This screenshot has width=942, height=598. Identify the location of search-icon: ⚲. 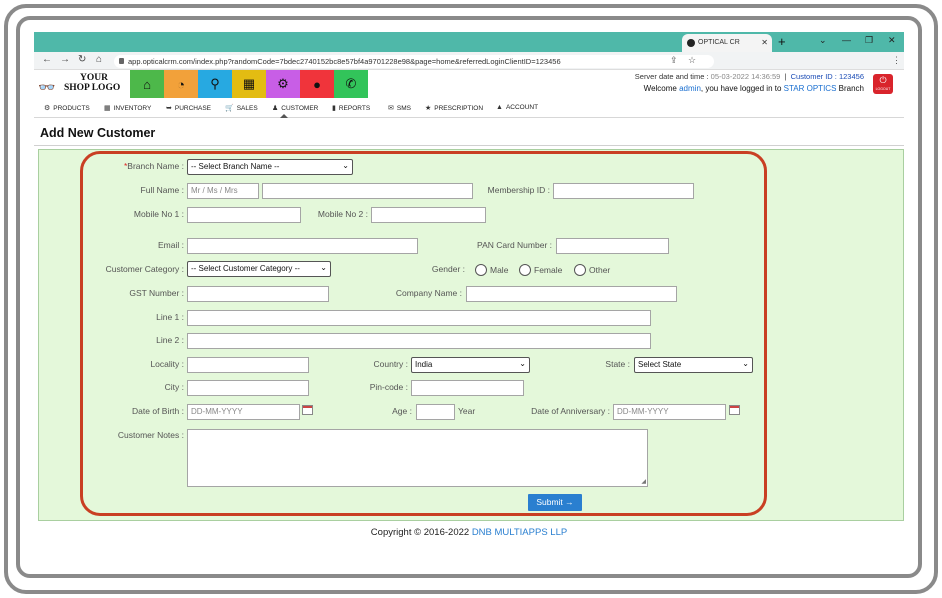
(215, 83).